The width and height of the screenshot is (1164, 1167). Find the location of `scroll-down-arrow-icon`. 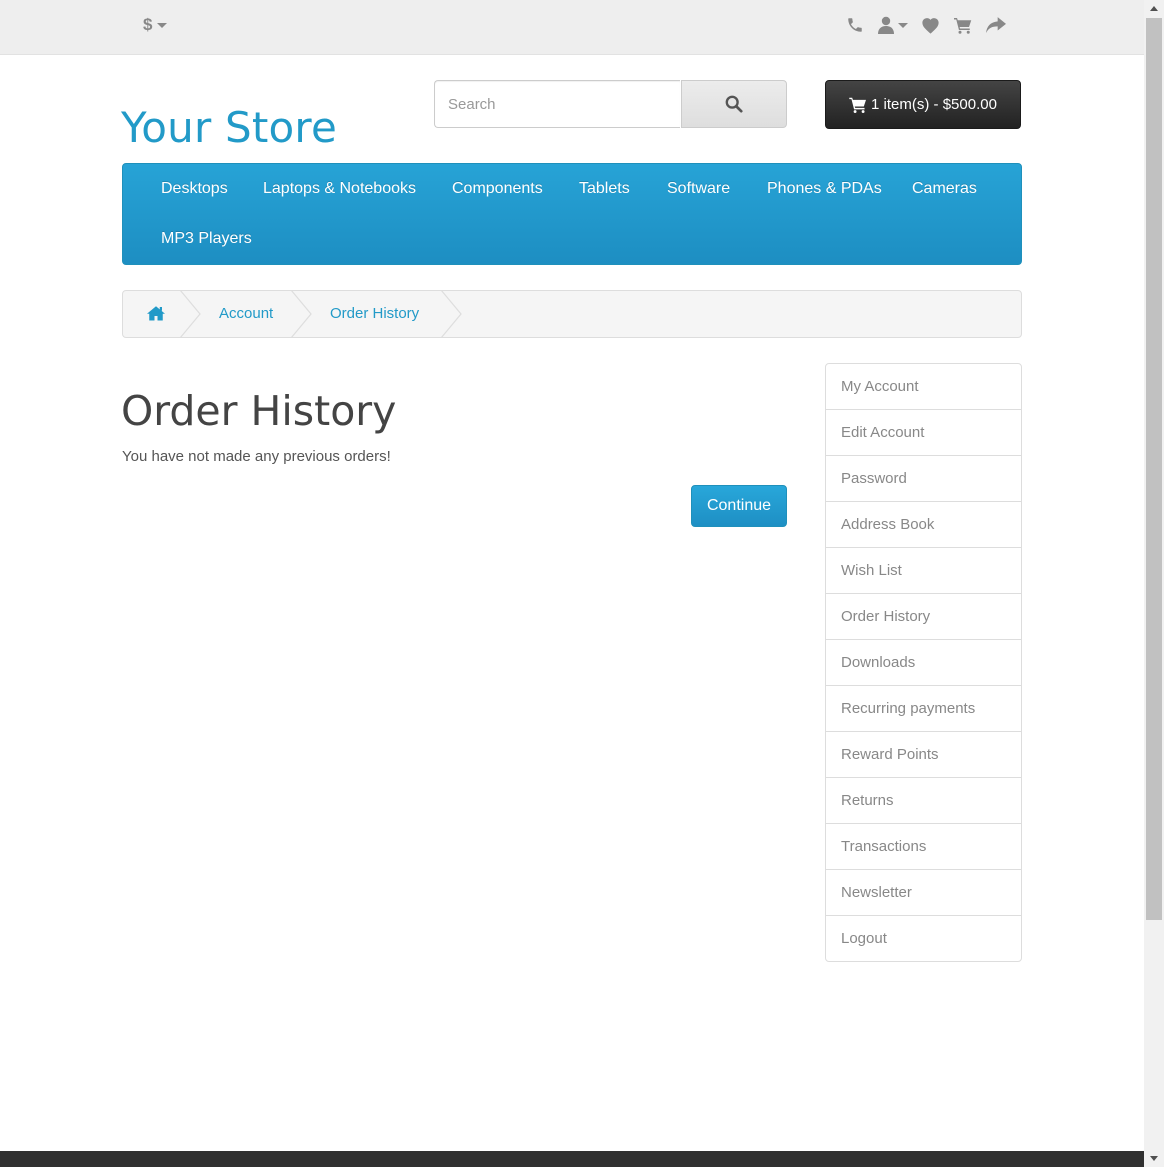

scroll-down-arrow-icon is located at coordinates (1154, 1158).